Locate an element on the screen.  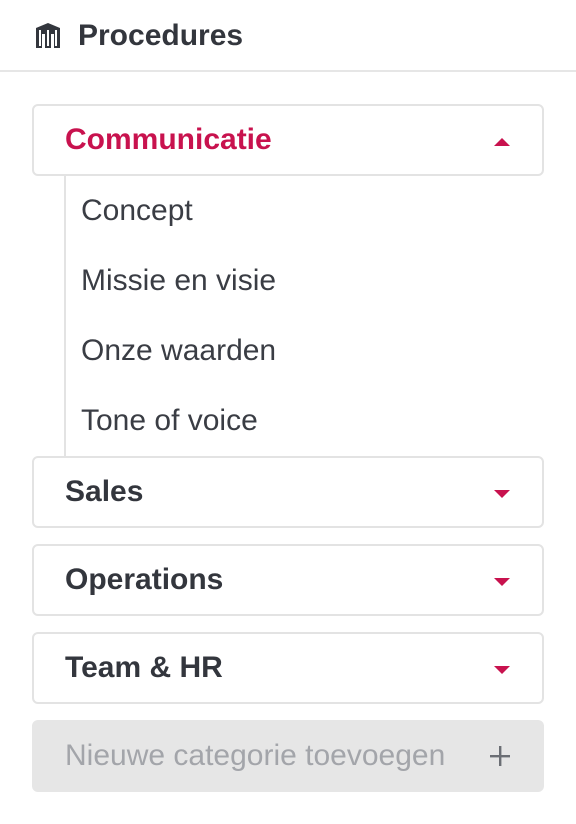
category-label: Sales is located at coordinates (104, 491).